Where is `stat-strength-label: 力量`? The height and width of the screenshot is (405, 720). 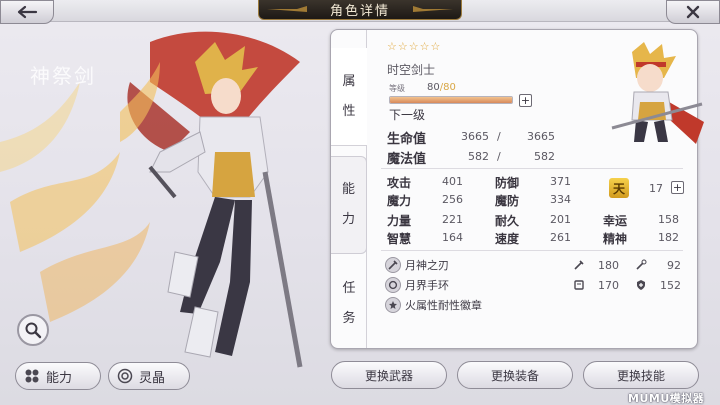 stat-strength-label: 力量 is located at coordinates (399, 221).